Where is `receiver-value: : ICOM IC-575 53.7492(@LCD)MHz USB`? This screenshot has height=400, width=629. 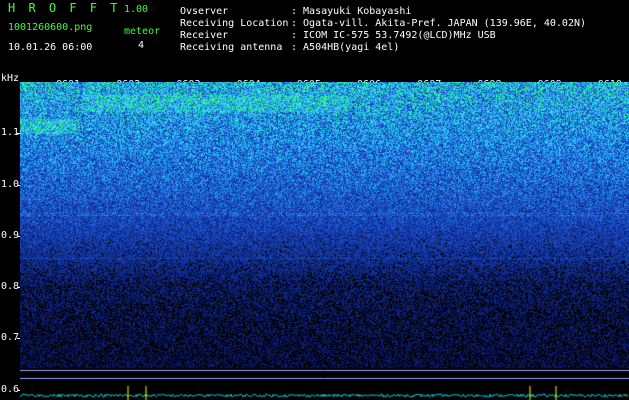
receiver-value: : ICOM IC-575 53.7492(@LCD)MHz USB is located at coordinates (393, 35).